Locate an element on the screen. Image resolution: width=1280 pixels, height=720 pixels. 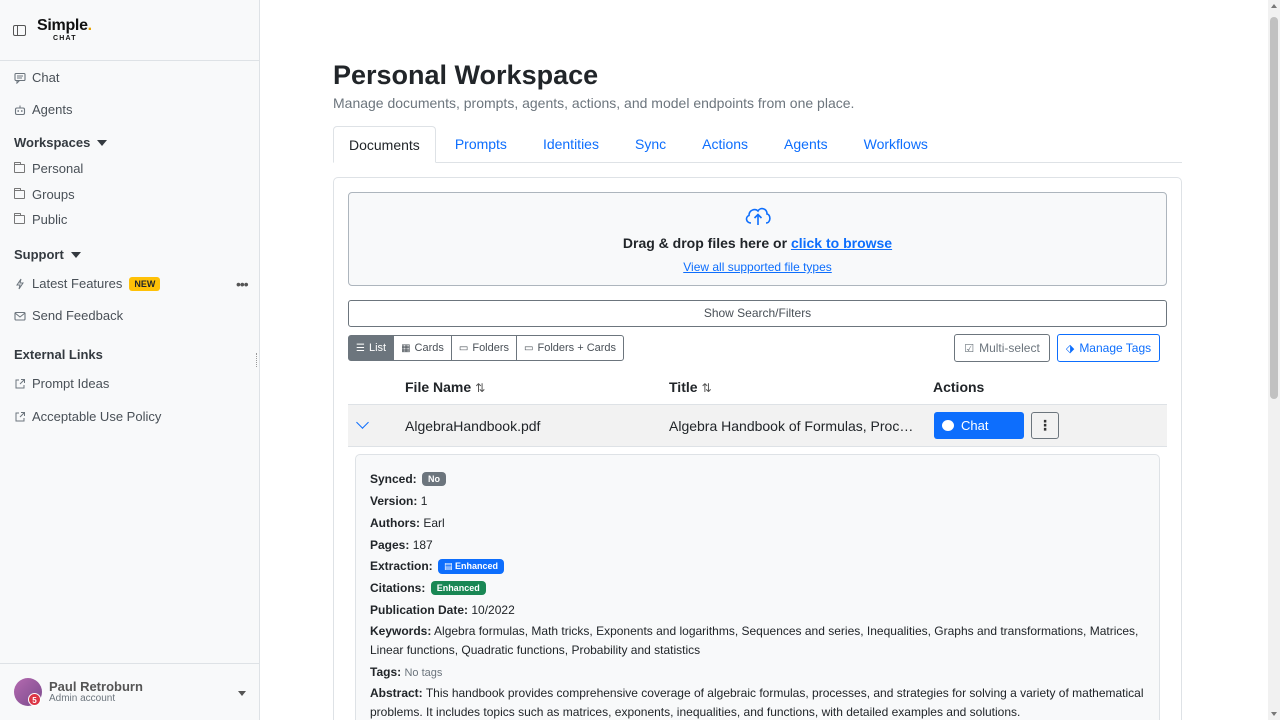
sidebar-item-chat: Chat is located at coordinates (36, 77).